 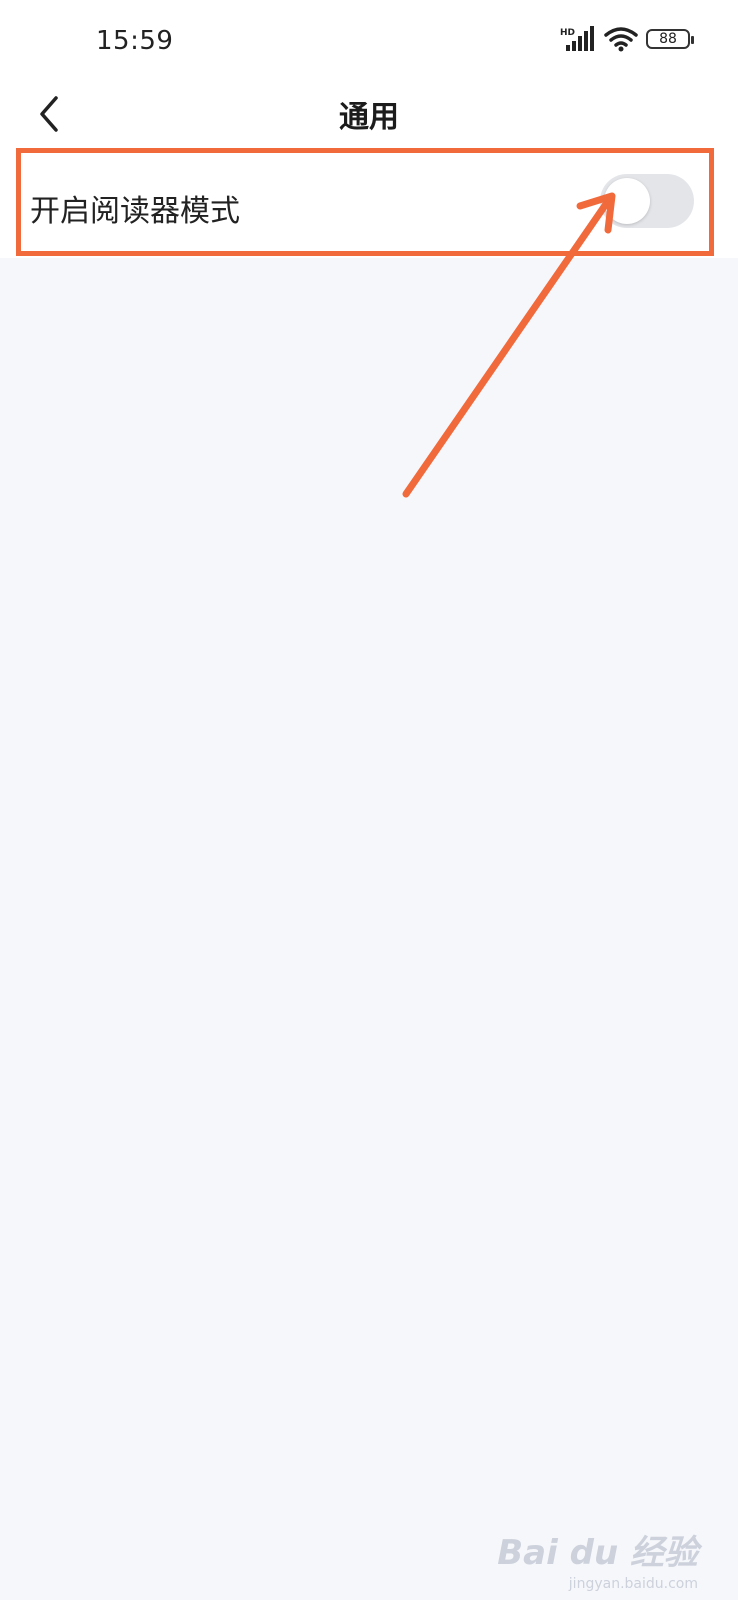 I want to click on watermark: Bai du 经验 jingyan.baidu.com, so click(x=597, y=1558).